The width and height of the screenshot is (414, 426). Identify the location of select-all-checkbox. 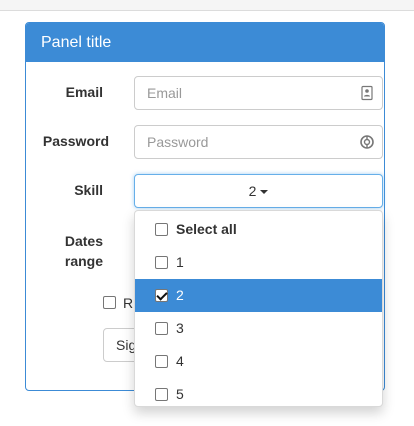
(161, 229).